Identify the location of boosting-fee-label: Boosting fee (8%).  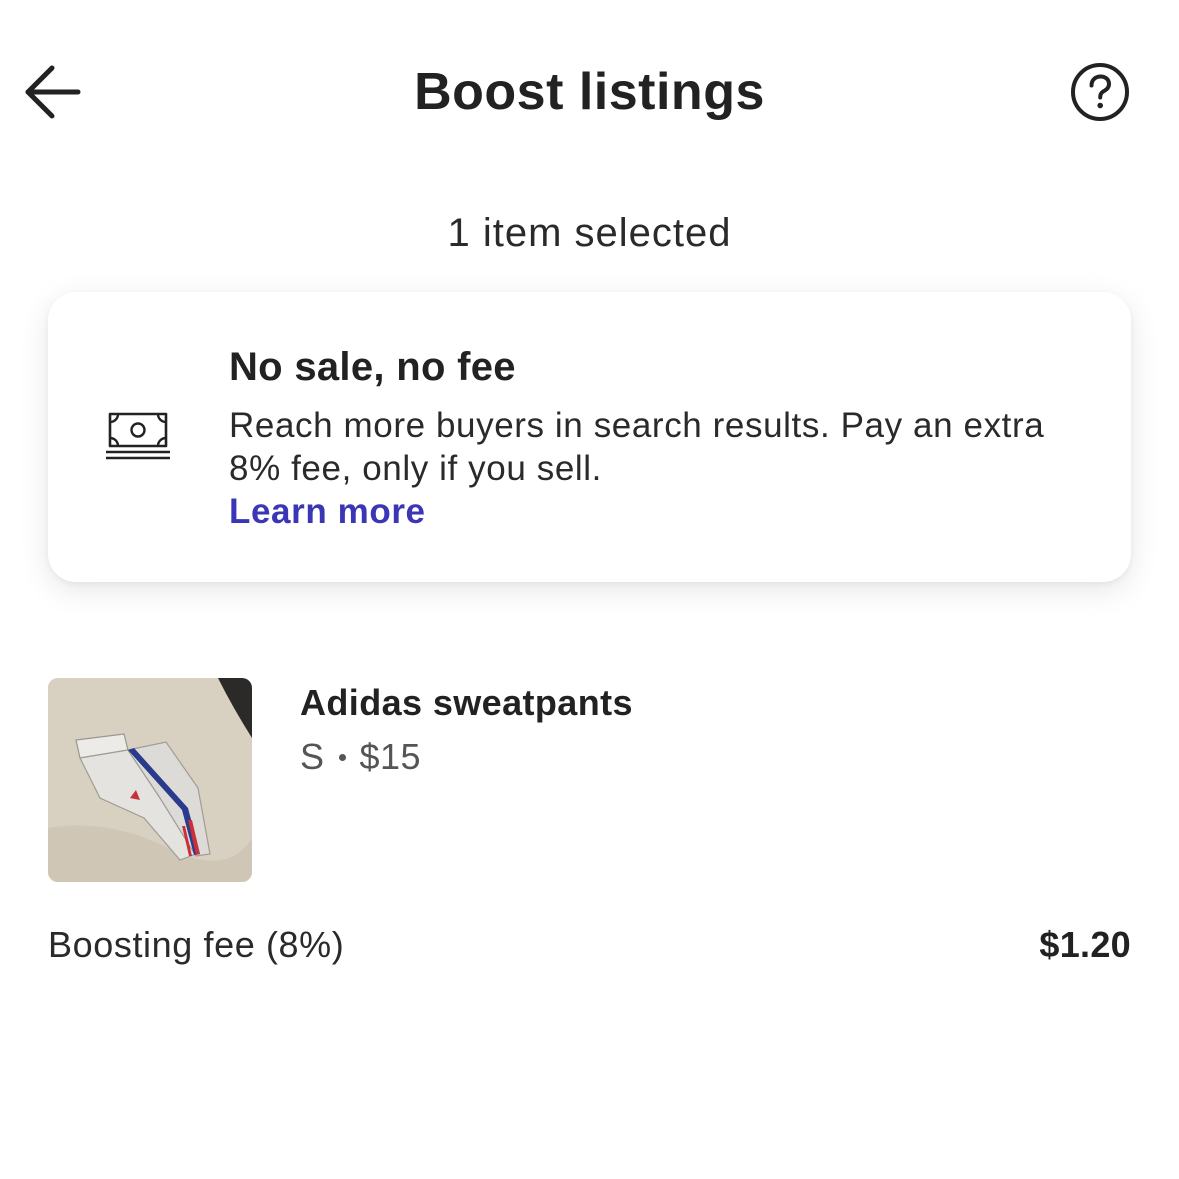
(196, 944).